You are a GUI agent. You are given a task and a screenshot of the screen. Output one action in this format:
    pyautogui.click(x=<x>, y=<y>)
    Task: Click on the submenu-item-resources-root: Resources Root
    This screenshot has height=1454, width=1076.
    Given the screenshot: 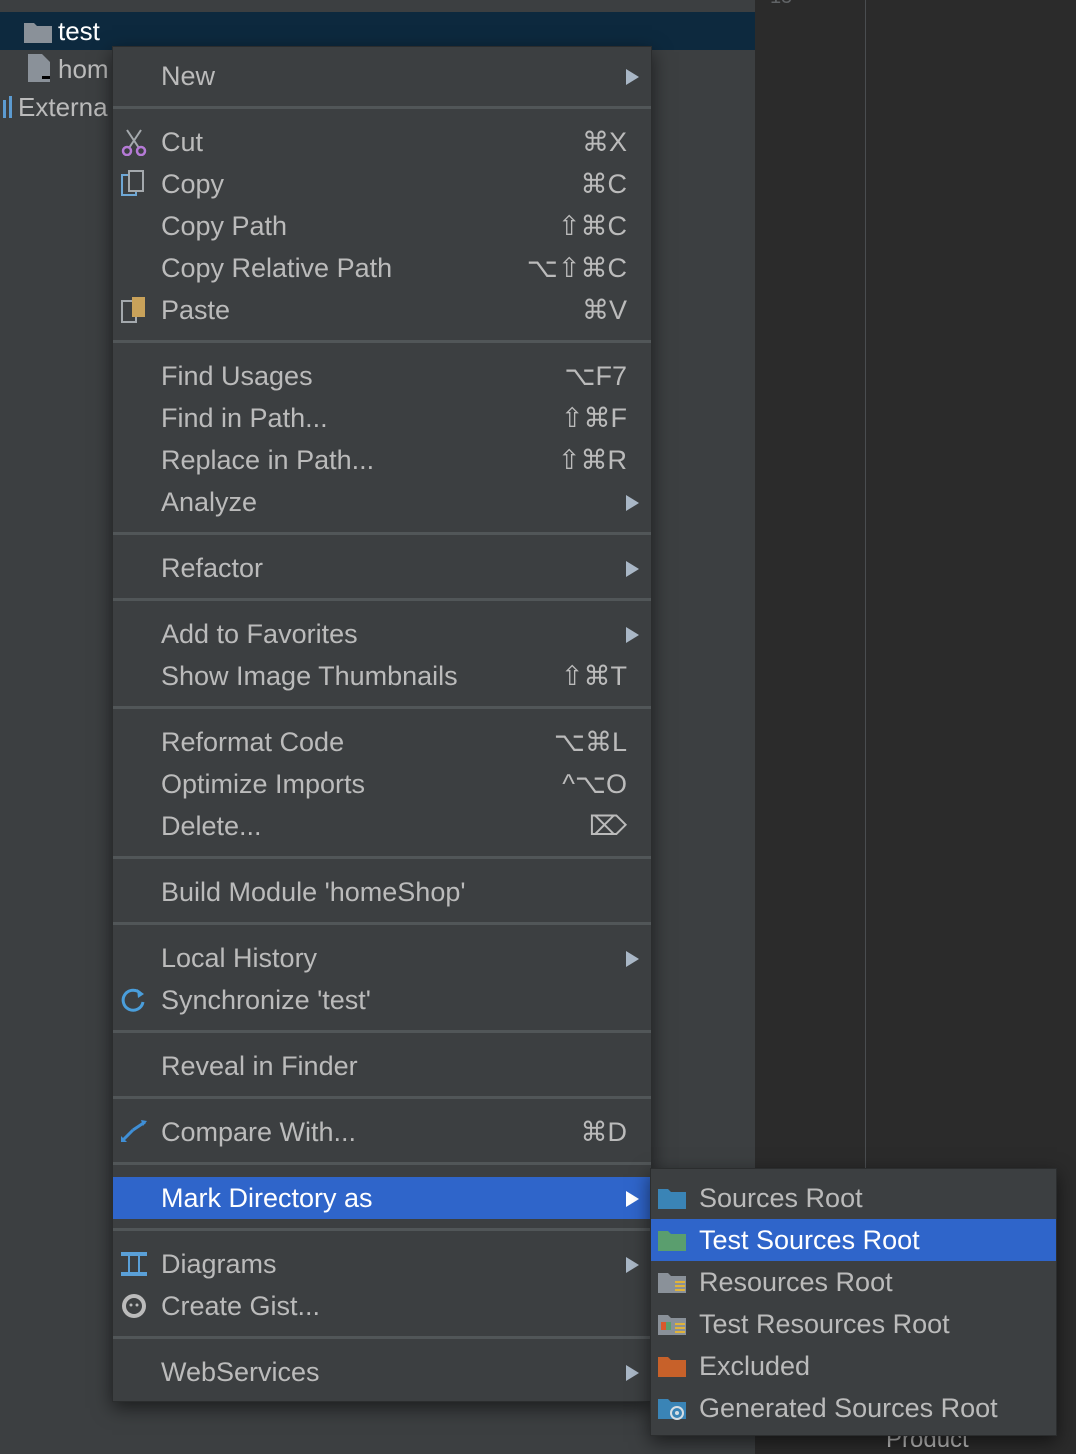 What is the action you would take?
    pyautogui.click(x=853, y=1282)
    